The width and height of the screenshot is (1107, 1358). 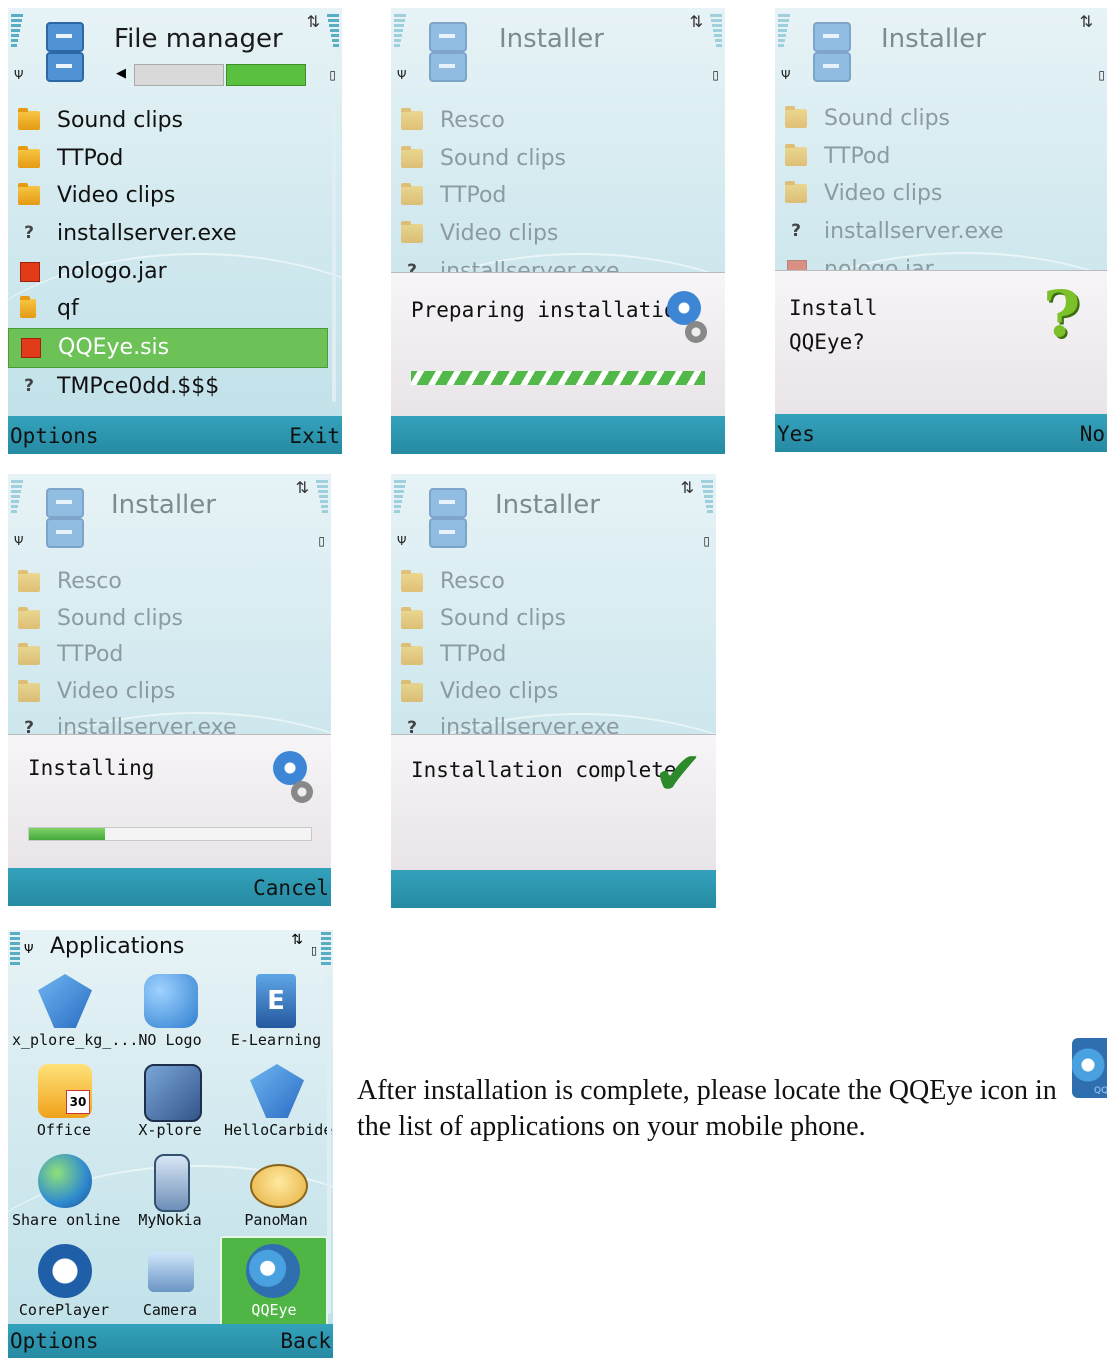 I want to click on app-x-plore: X-plore, so click(x=170, y=1104).